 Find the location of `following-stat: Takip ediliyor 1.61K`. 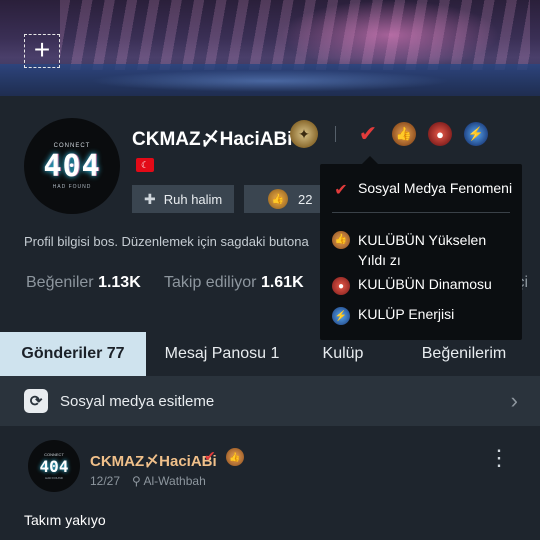

following-stat: Takip ediliyor 1.61K is located at coordinates (234, 283).